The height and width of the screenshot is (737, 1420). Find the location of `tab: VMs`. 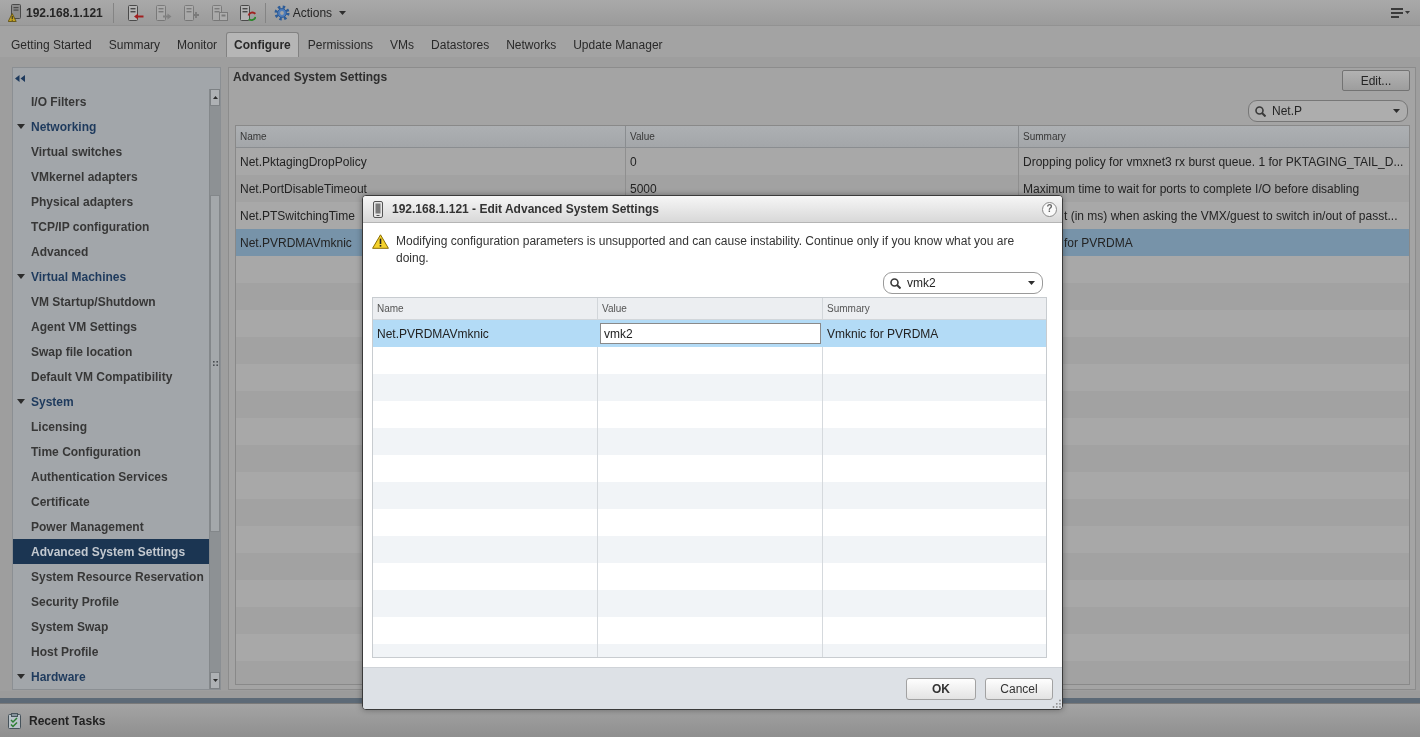

tab: VMs is located at coordinates (402, 44).